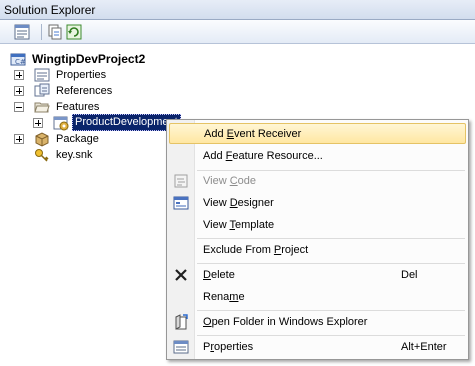  I want to click on tree-item-label: Properties, so click(81, 75).